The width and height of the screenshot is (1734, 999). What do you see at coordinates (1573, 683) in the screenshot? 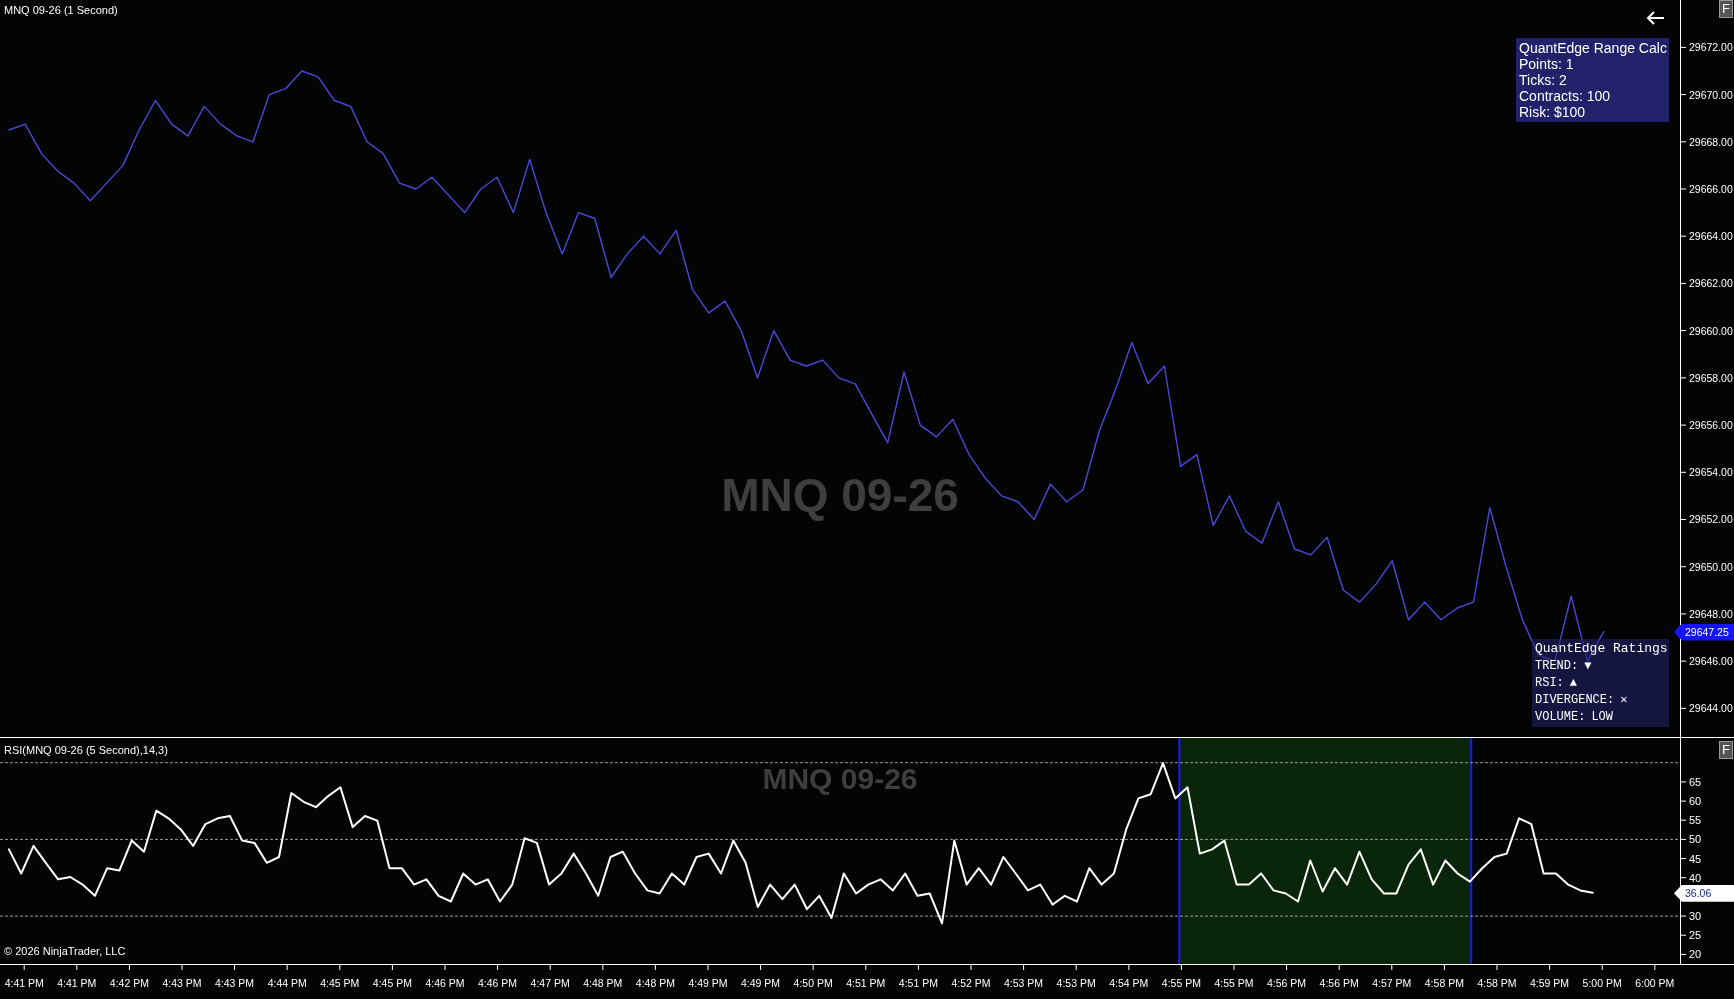
I see `rating-value: ▲` at bounding box center [1573, 683].